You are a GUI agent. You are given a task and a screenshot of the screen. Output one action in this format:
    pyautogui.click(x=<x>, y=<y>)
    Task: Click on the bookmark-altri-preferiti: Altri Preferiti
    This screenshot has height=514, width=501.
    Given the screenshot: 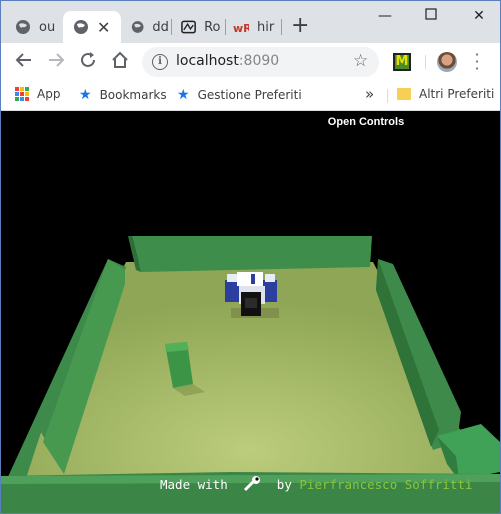 What is the action you would take?
    pyautogui.click(x=445, y=94)
    